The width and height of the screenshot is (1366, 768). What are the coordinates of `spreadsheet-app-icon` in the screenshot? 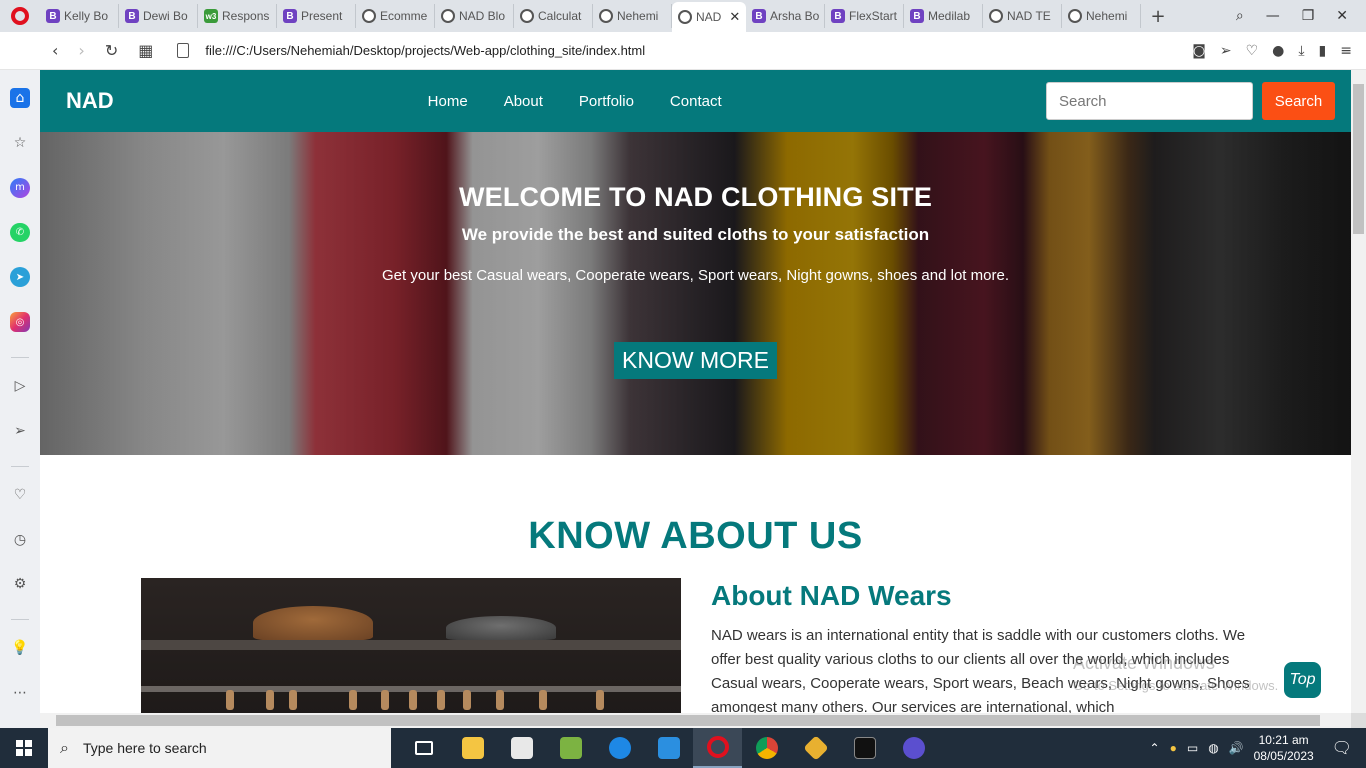 It's located at (570, 748).